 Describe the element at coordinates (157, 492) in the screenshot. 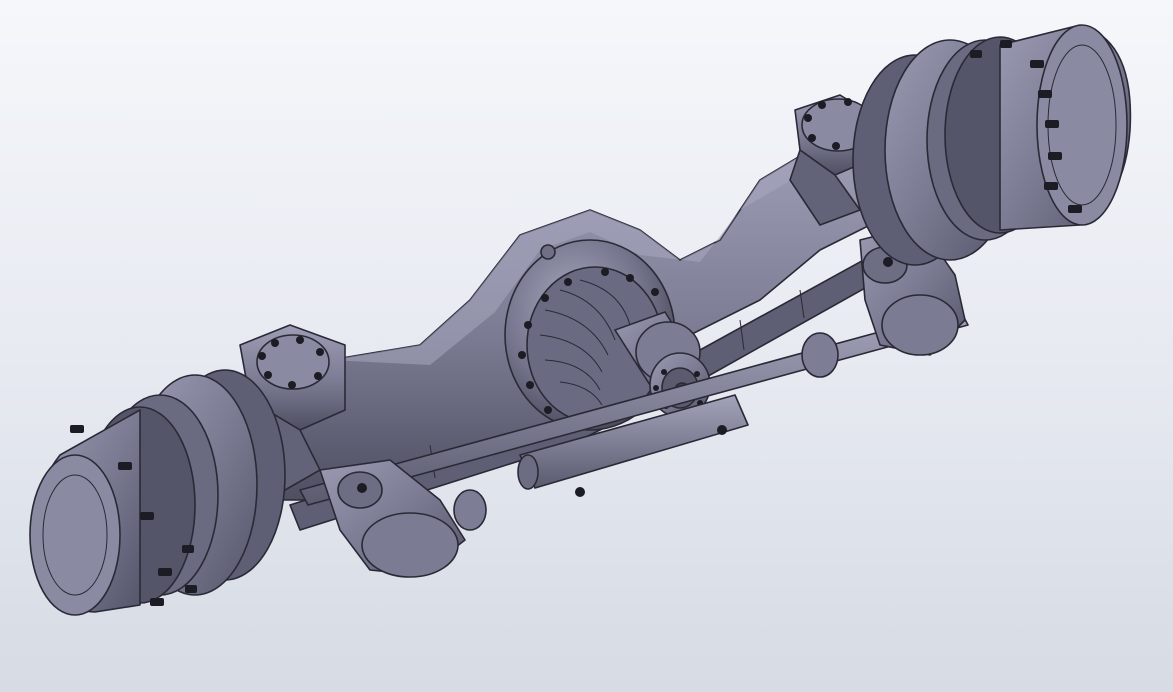

I see `left-hub` at that location.